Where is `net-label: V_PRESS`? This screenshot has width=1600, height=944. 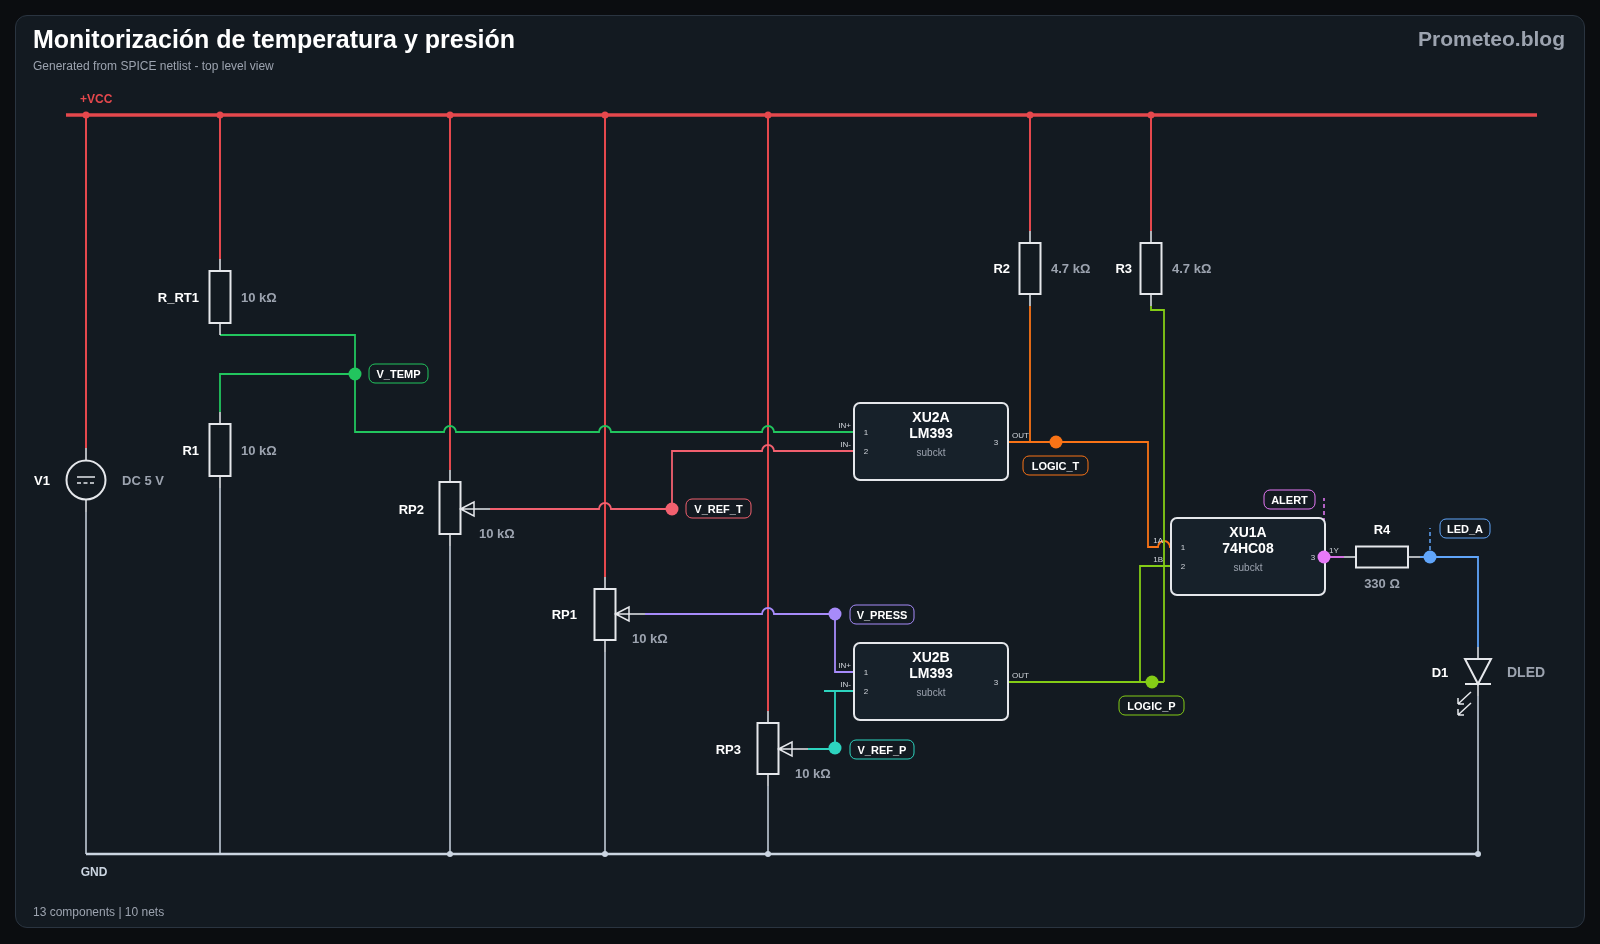
net-label: V_PRESS is located at coordinates (882, 614).